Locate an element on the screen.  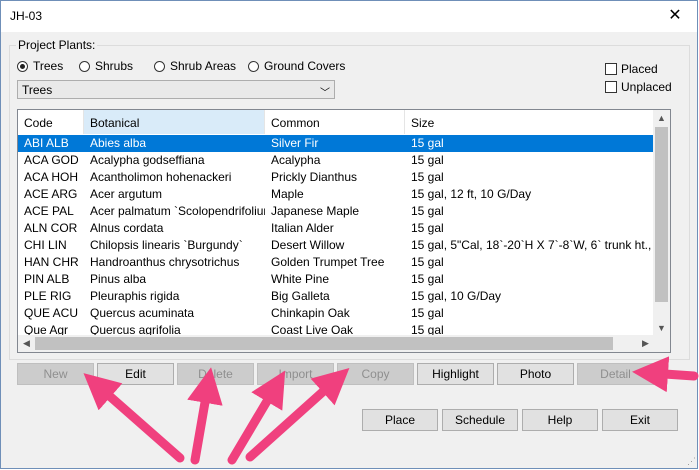
scroll-right-icon: ▶ is located at coordinates (645, 343).